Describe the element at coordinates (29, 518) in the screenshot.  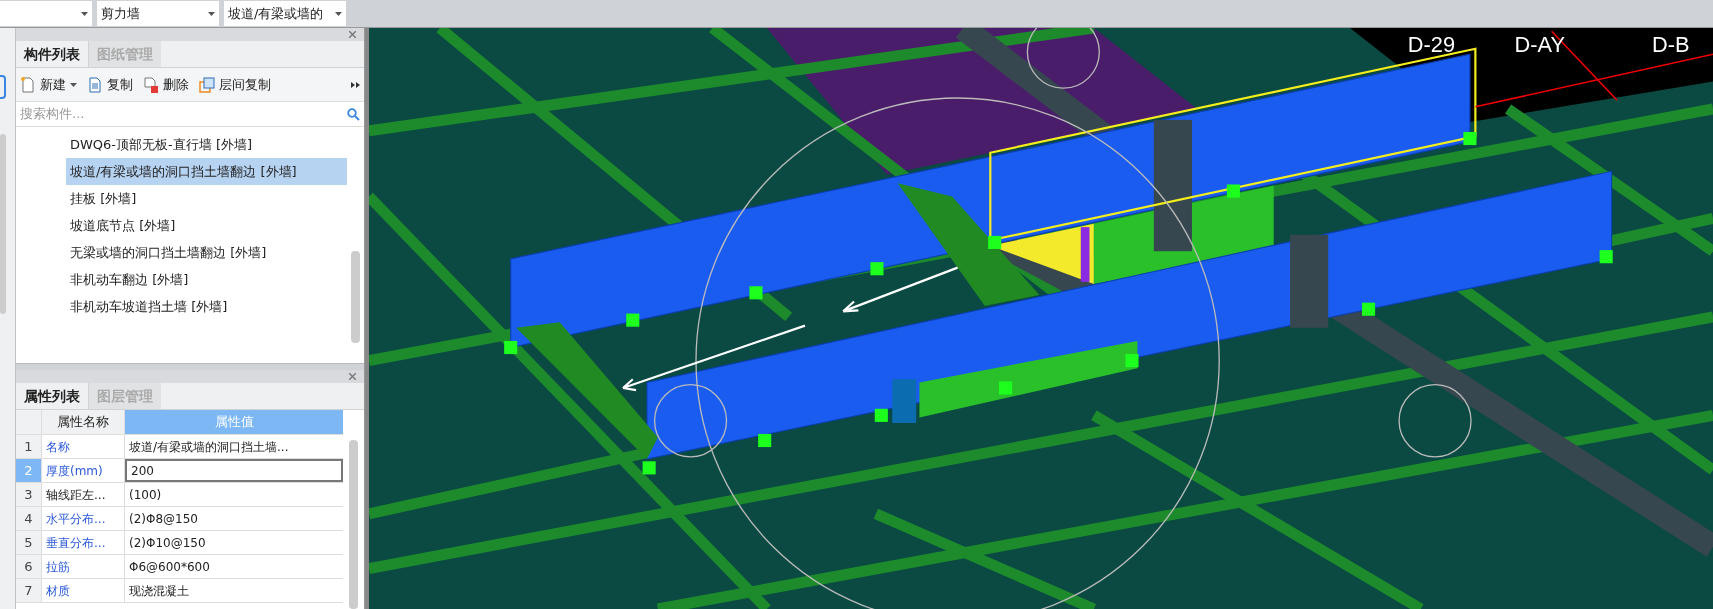
I see `row-number: 4` at that location.